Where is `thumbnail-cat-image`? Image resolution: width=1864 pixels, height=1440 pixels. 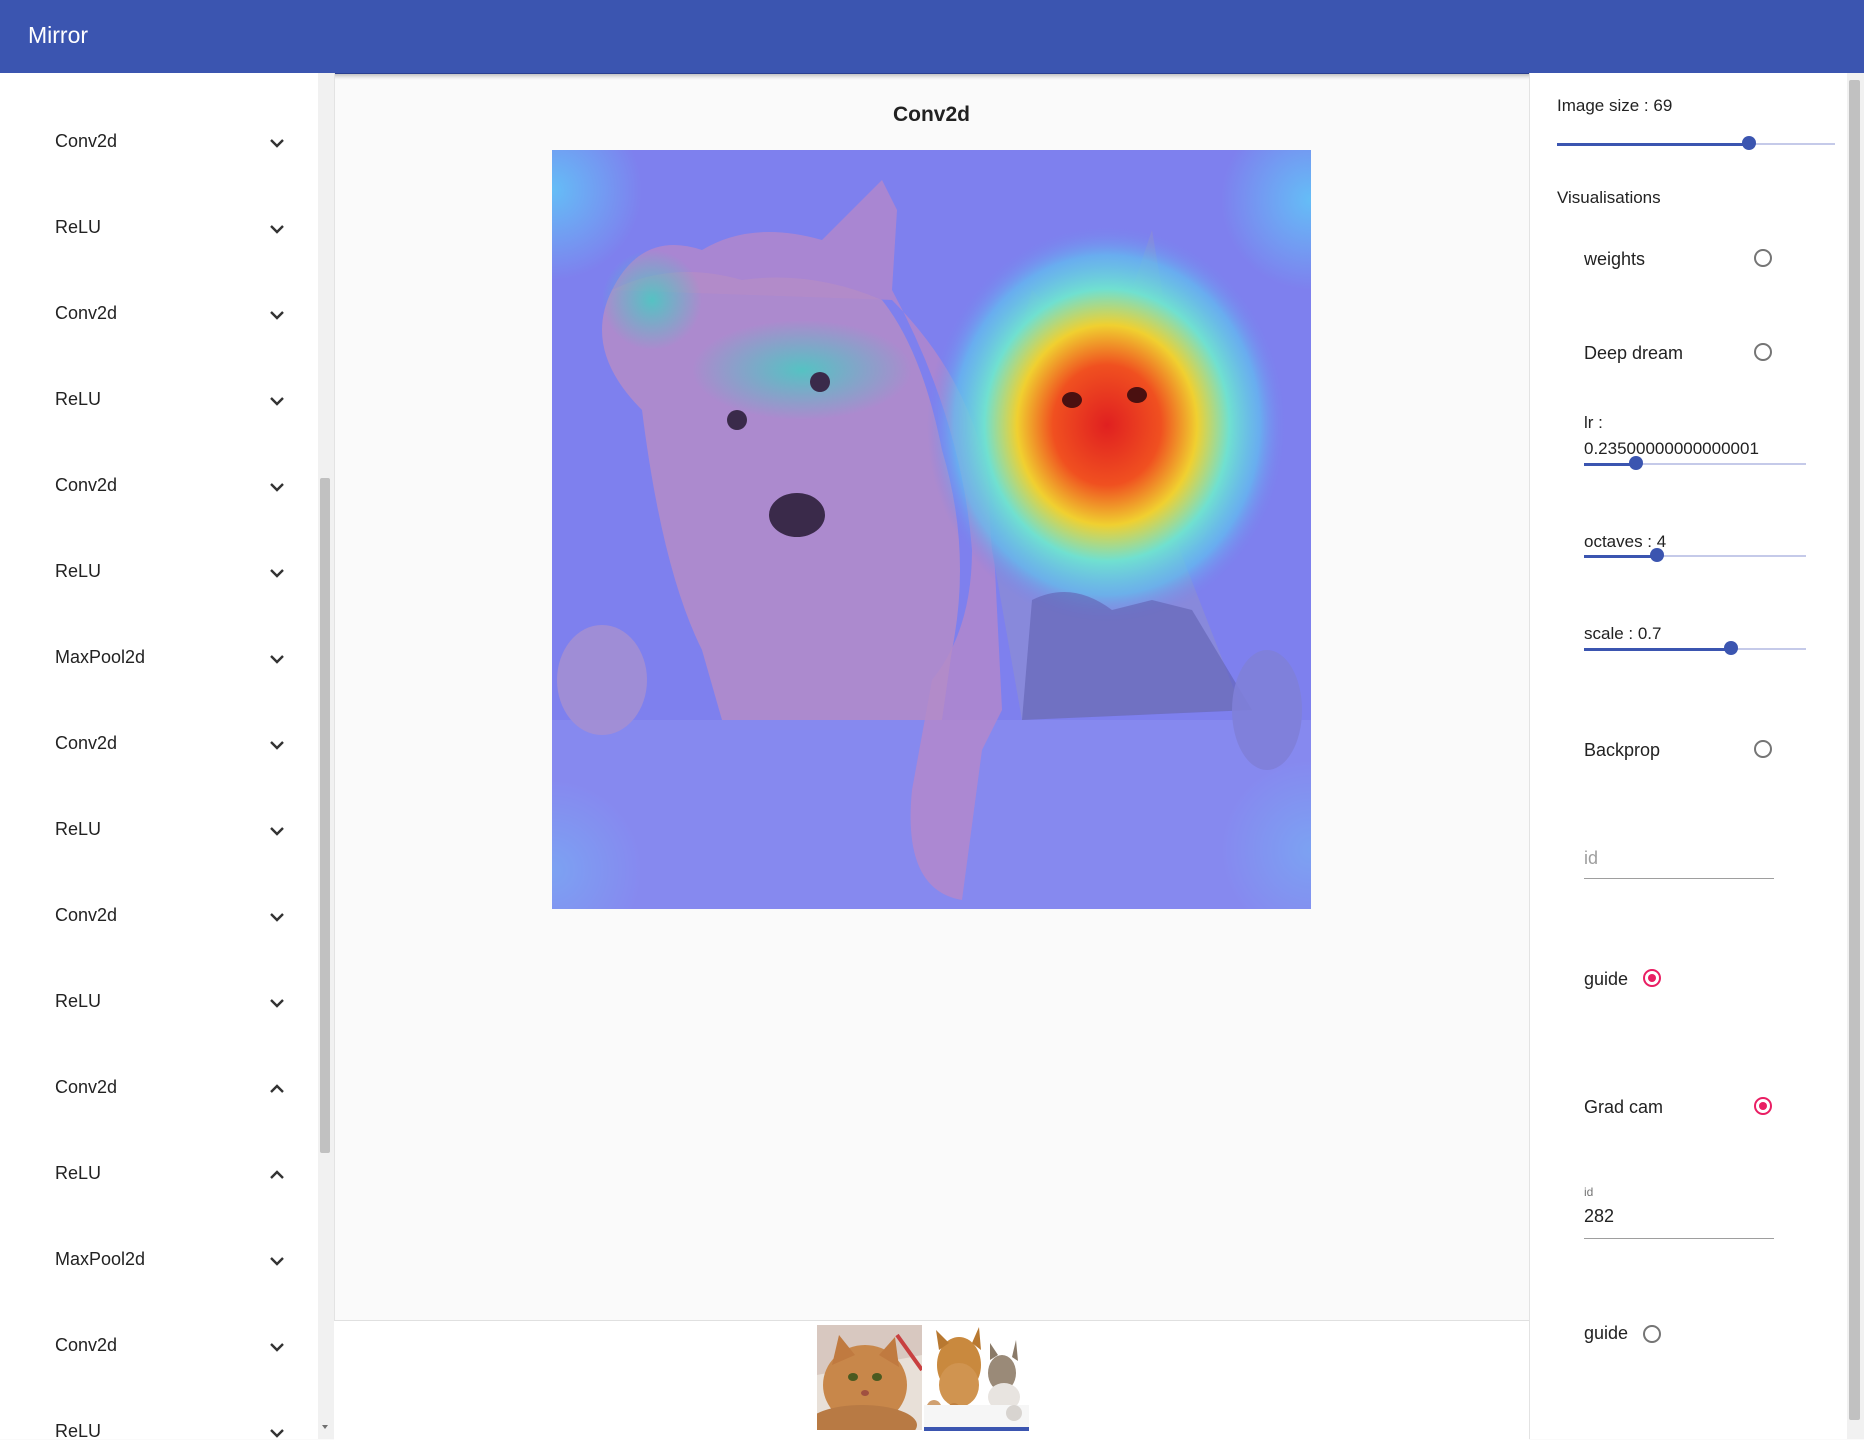
thumbnail-cat-image is located at coordinates (869, 1377).